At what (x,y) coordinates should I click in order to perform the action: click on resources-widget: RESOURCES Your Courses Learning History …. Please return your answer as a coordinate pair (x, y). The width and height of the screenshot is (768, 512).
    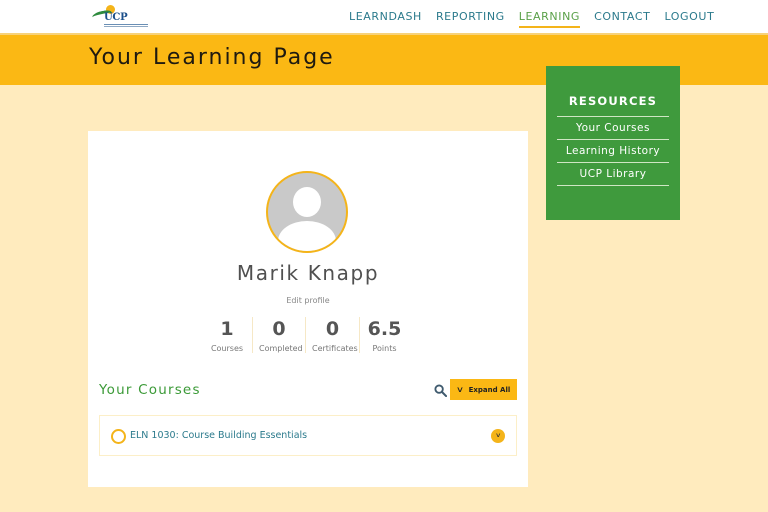
    Looking at the image, I should click on (613, 143).